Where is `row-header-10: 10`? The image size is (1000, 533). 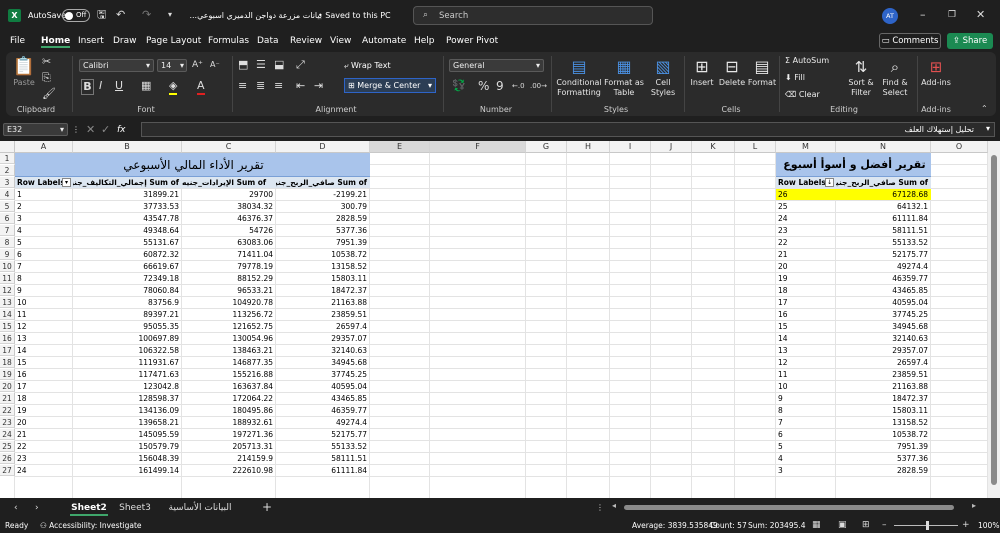 row-header-10: 10 is located at coordinates (7, 266).